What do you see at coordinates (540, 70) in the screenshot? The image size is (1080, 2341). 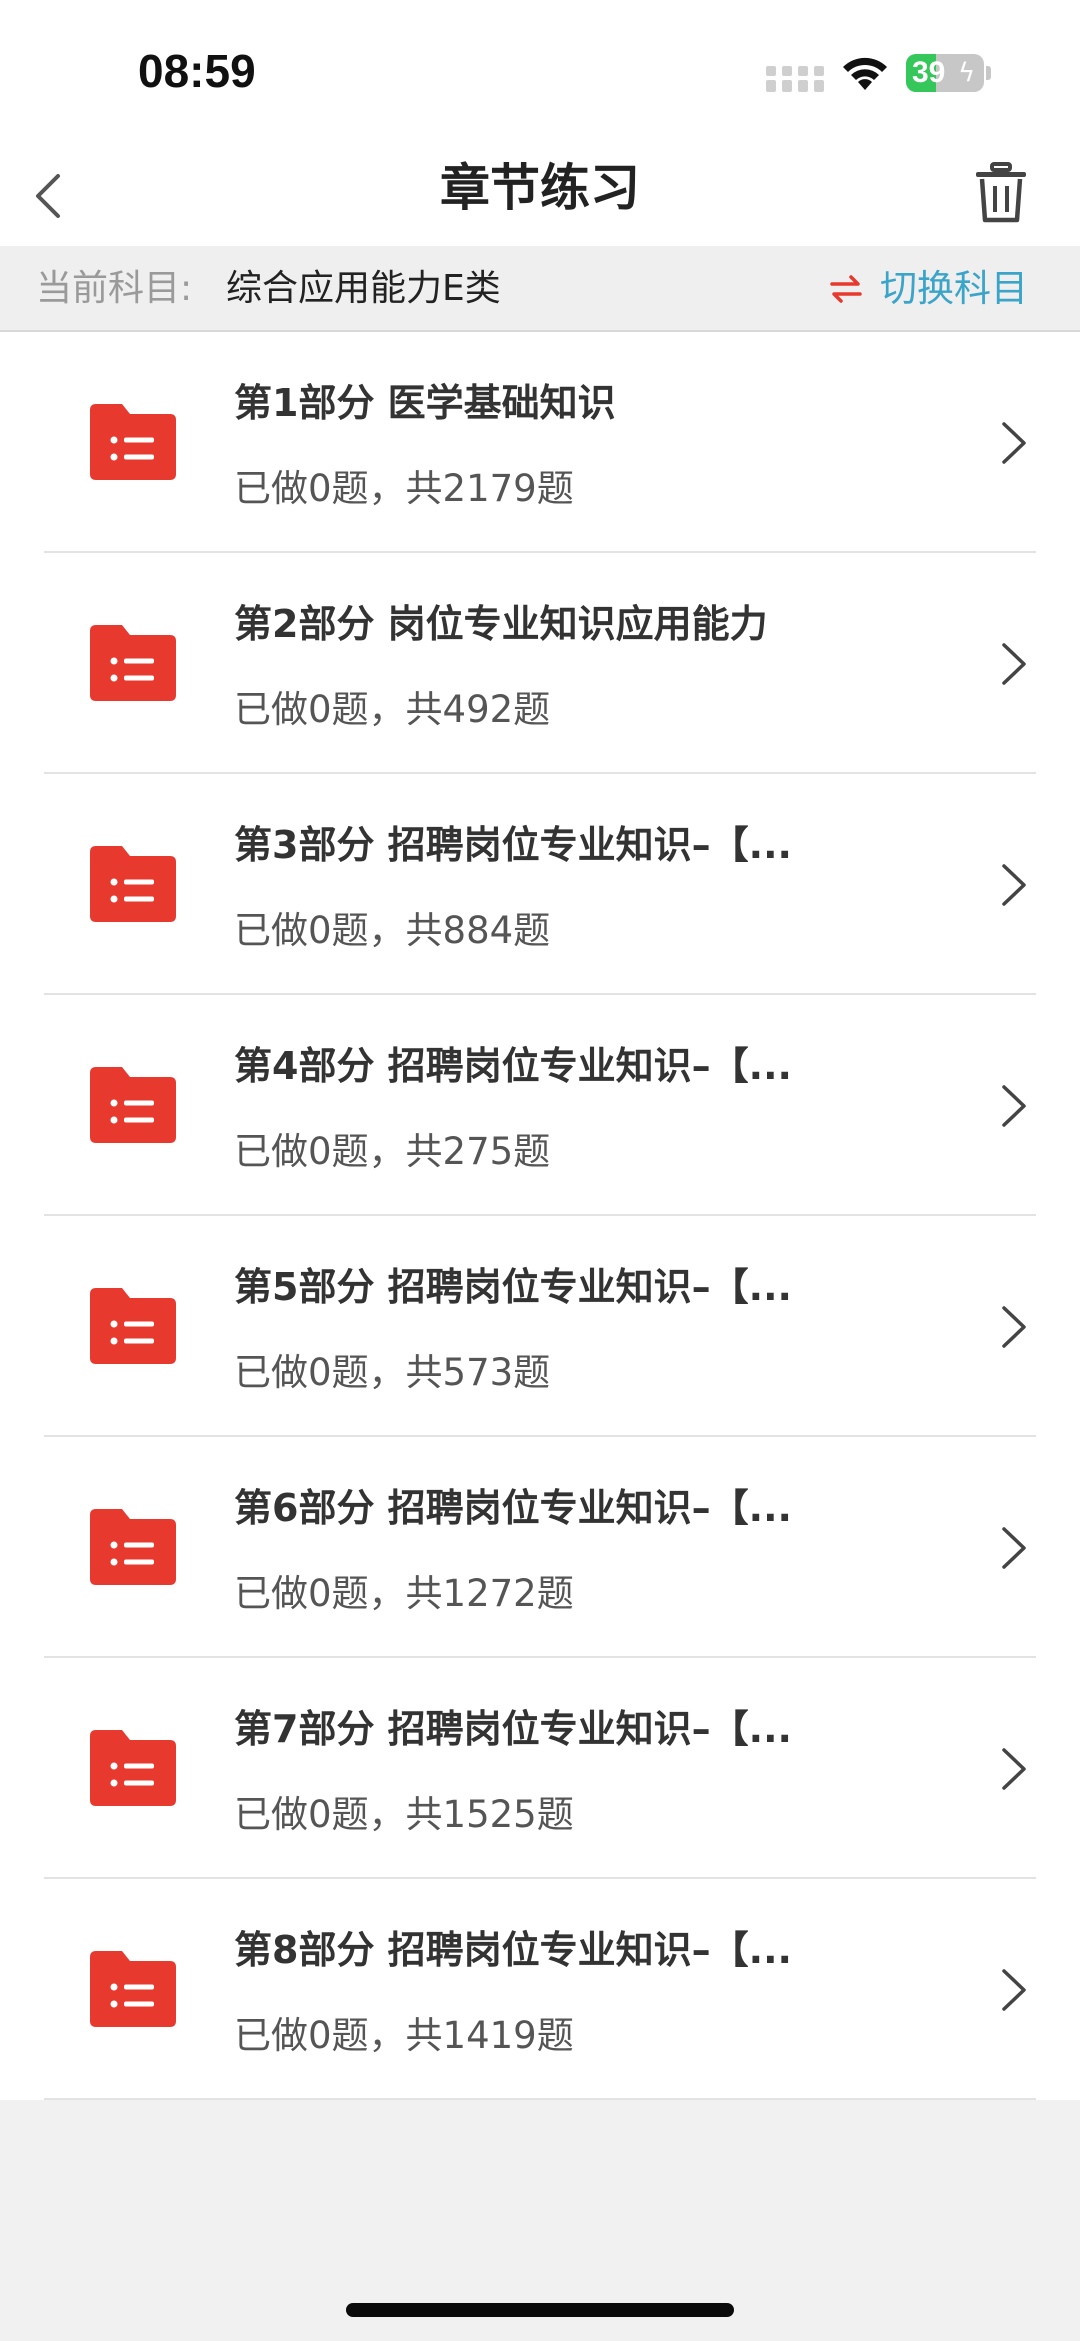 I see `status-bar: 08:59 39 ϟ` at bounding box center [540, 70].